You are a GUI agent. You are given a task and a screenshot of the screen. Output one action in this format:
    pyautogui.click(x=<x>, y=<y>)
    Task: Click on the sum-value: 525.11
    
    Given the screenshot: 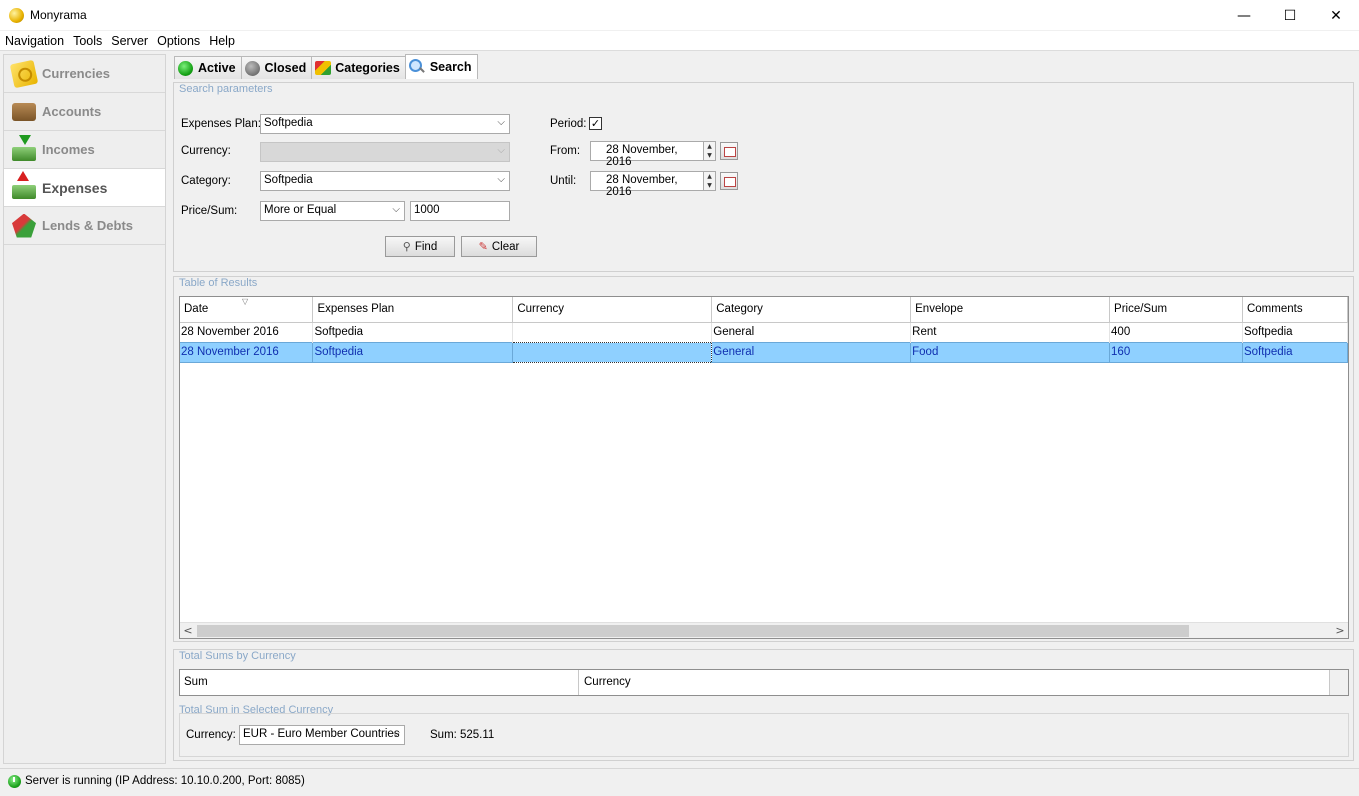 What is the action you would take?
    pyautogui.click(x=477, y=735)
    